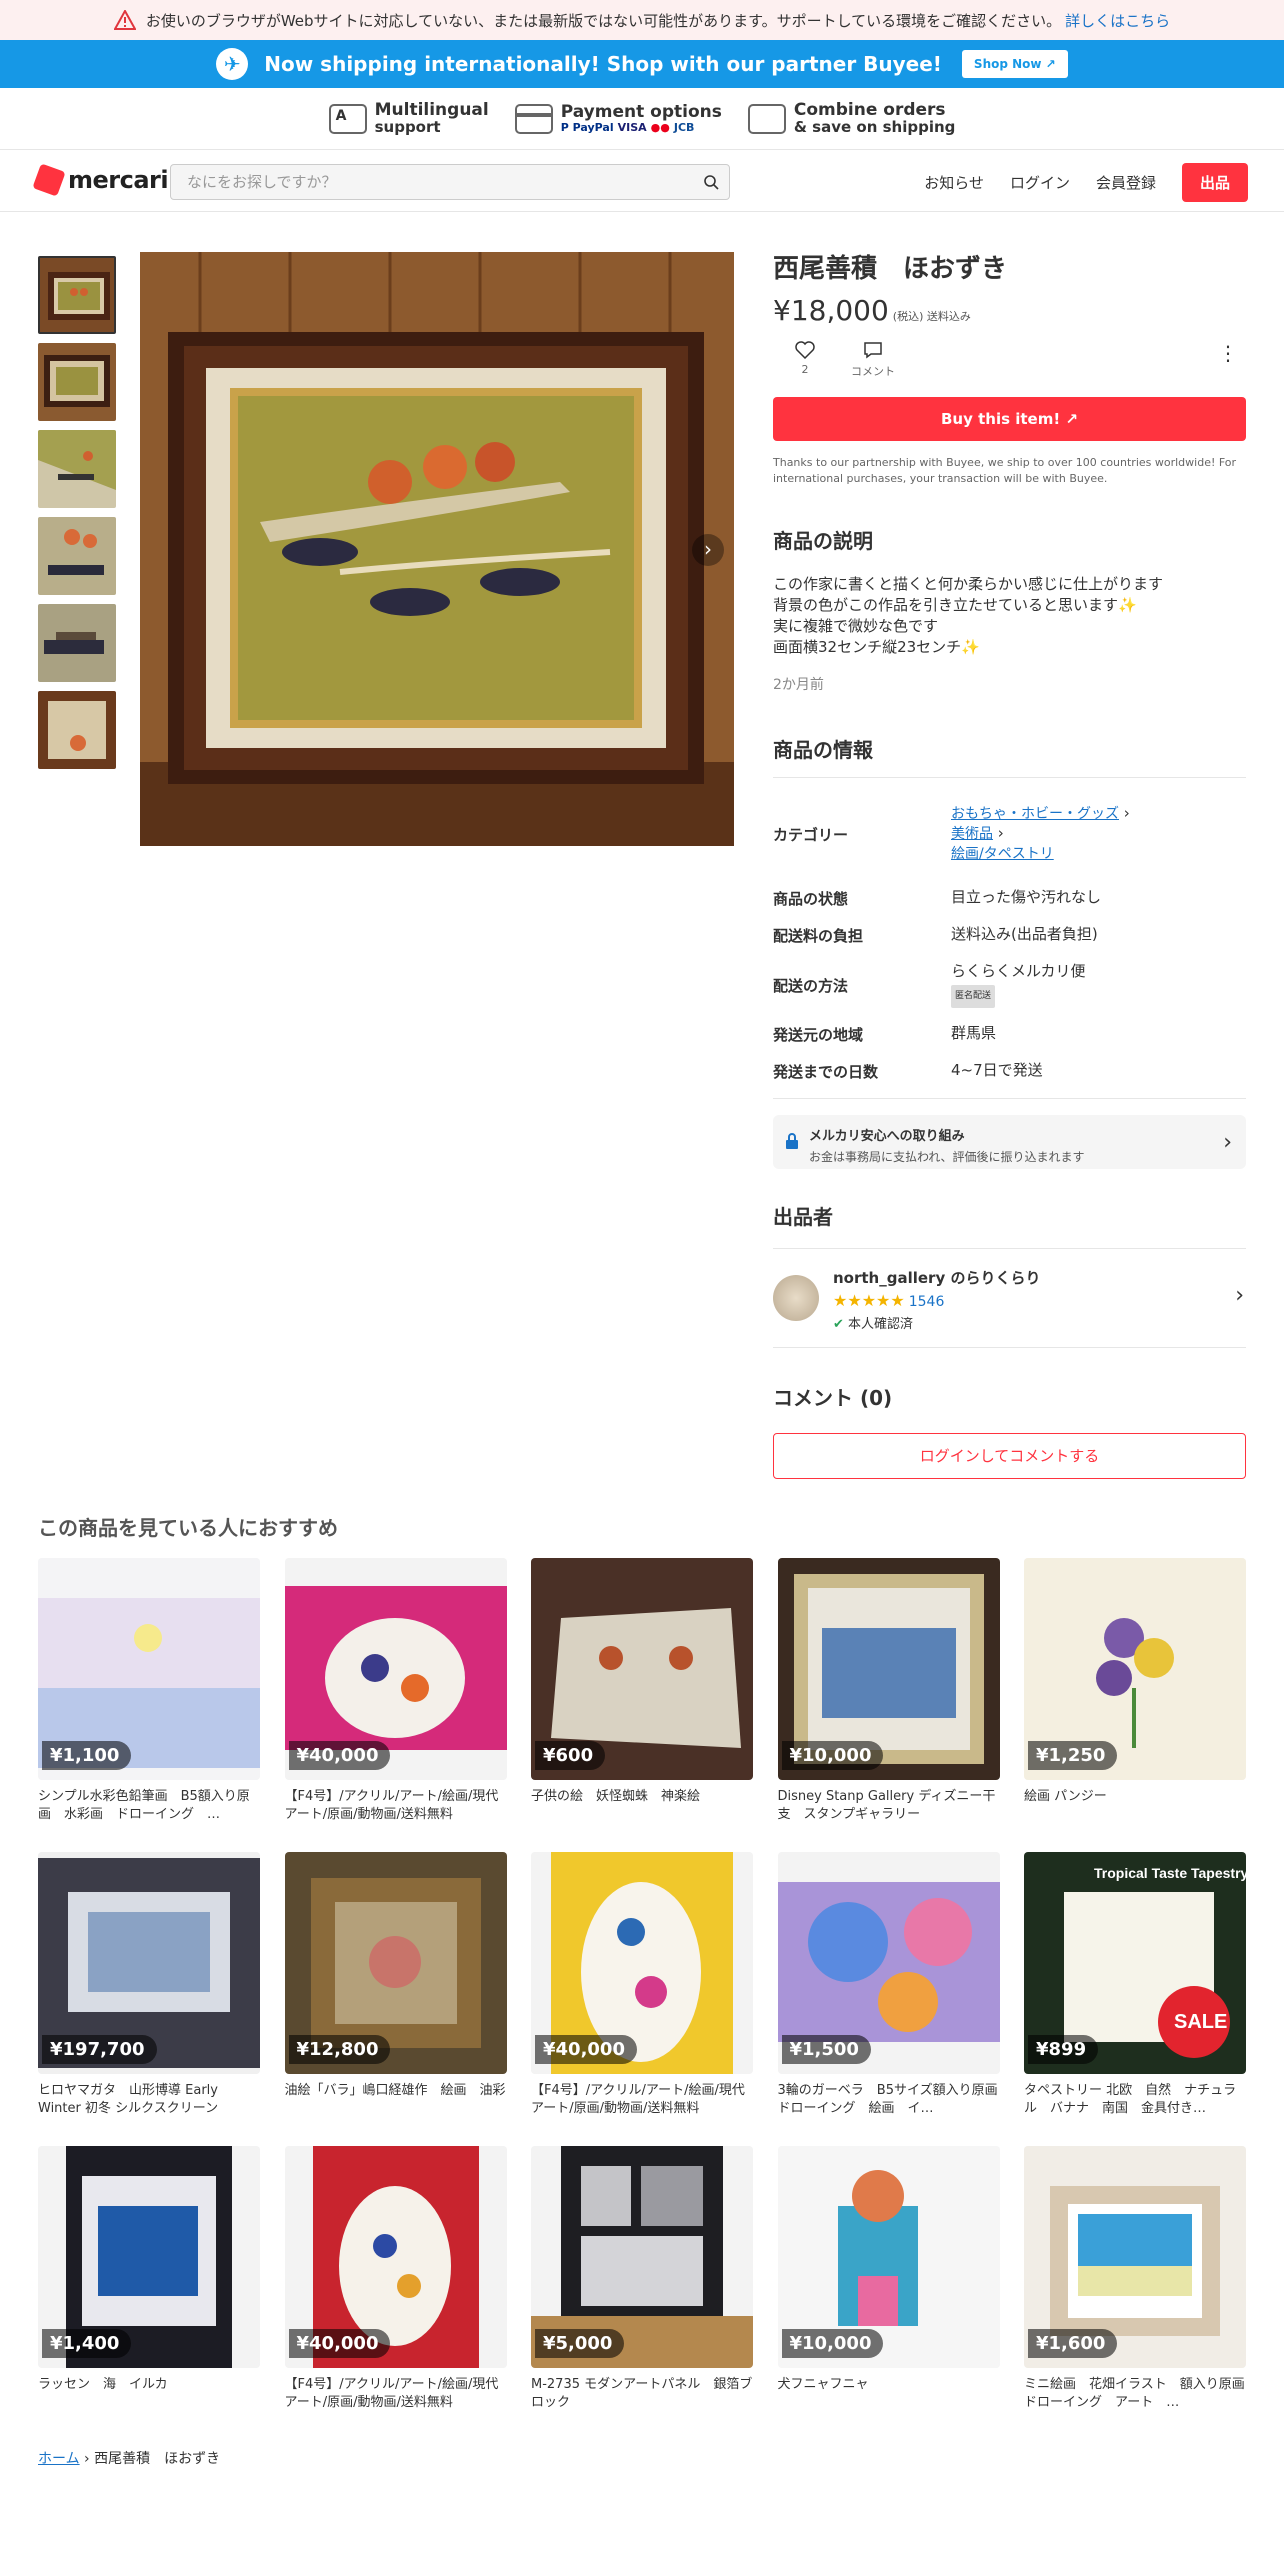 This screenshot has height=2568, width=1284. What do you see at coordinates (1009, 1298) in the screenshot?
I see `seller-card: north_gallery のらりくらり ★★★★★ 1546 ✔ 本人確認済 ›` at bounding box center [1009, 1298].